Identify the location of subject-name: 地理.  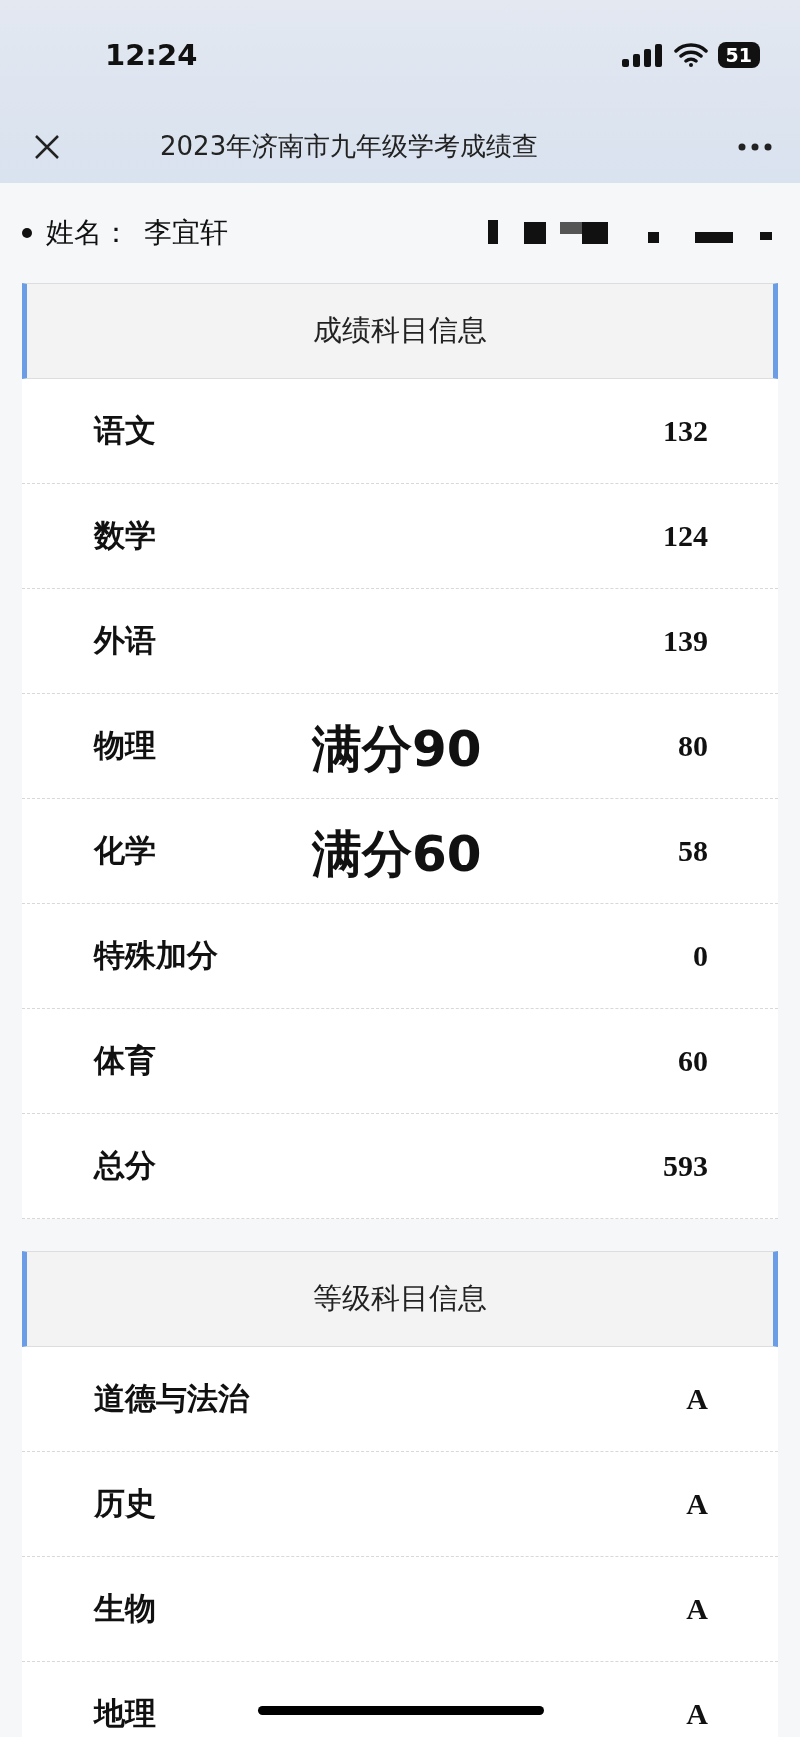
(125, 1713).